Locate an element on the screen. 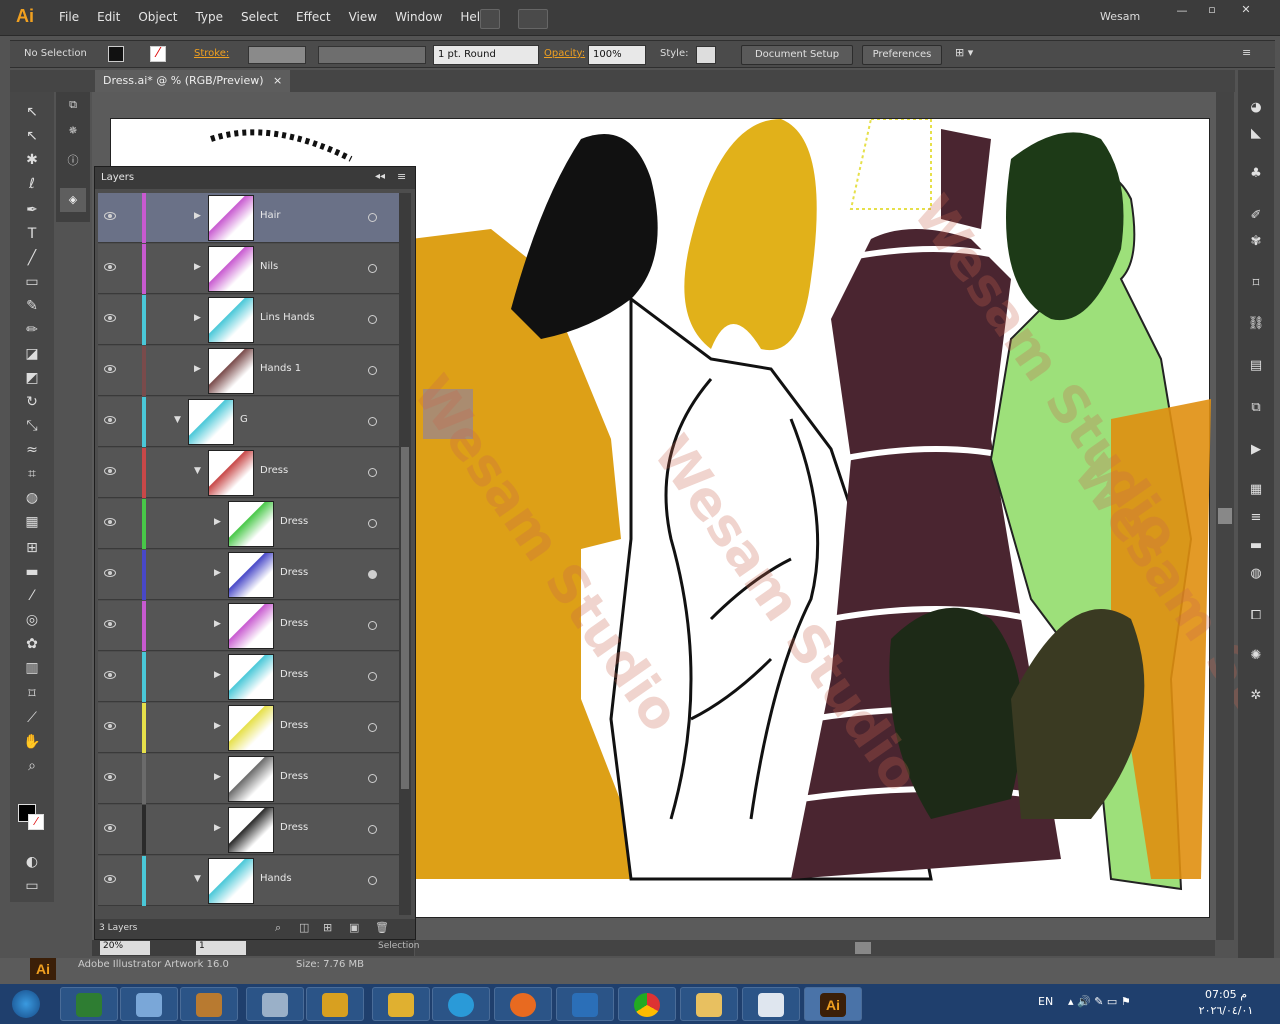  symbol-sprayer-icon: ✿ is located at coordinates (32, 644).